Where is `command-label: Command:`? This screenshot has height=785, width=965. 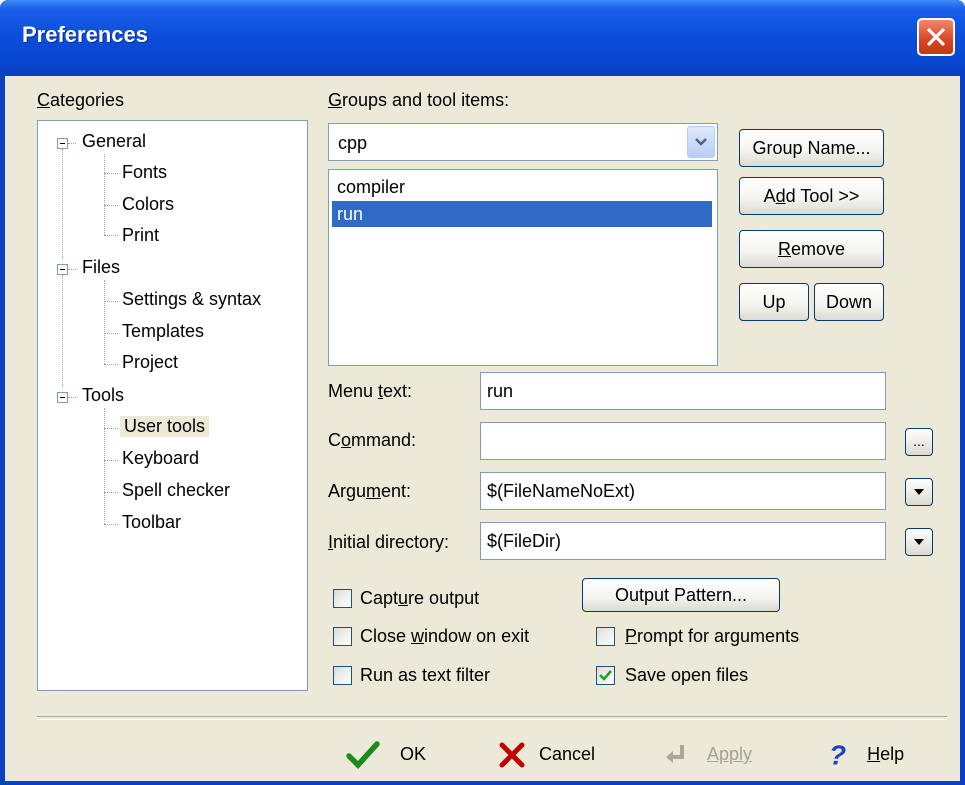
command-label: Command: is located at coordinates (372, 440).